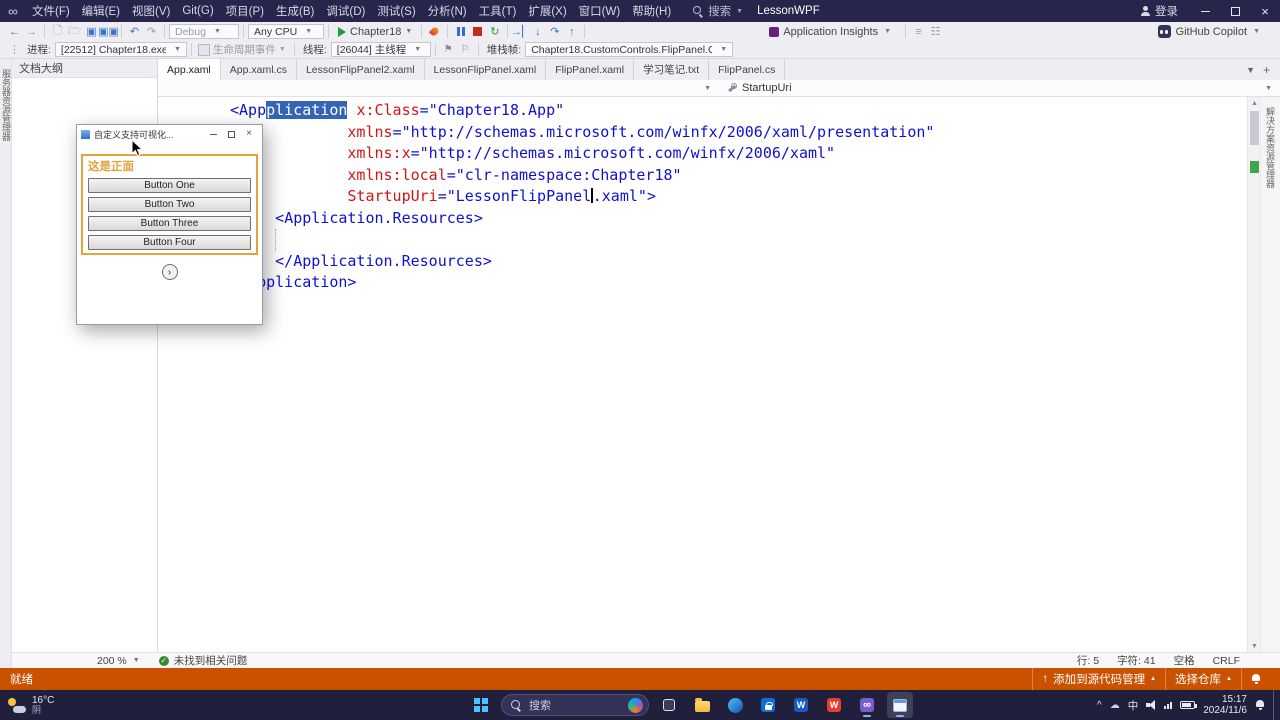 Image resolution: width=1280 pixels, height=720 pixels. I want to click on thread-dropdown: [26044] 主线程 ▼, so click(380, 49).